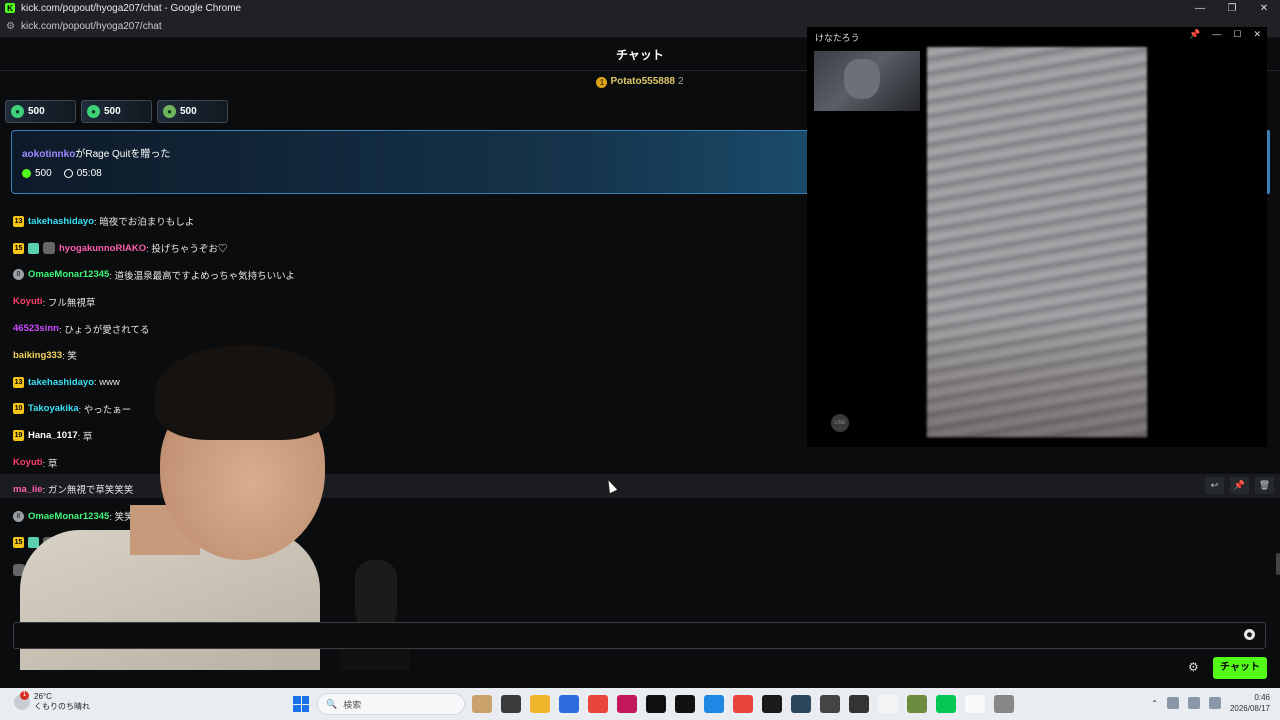  I want to click on cat-image, so click(862, 79).